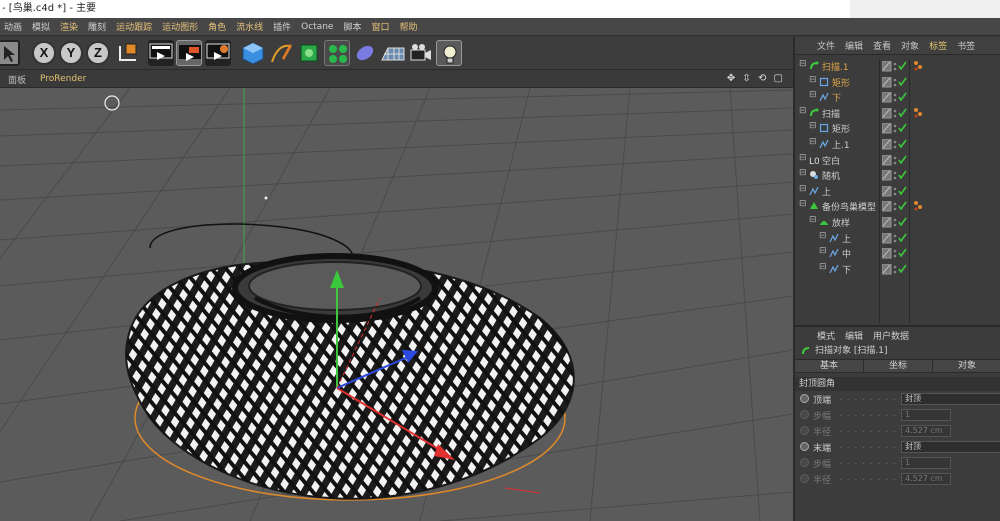 The image size is (1000, 521). What do you see at coordinates (756, 78) in the screenshot?
I see `viewport-nav-icons: ✥ ⇳ ⟲ ▢` at bounding box center [756, 78].